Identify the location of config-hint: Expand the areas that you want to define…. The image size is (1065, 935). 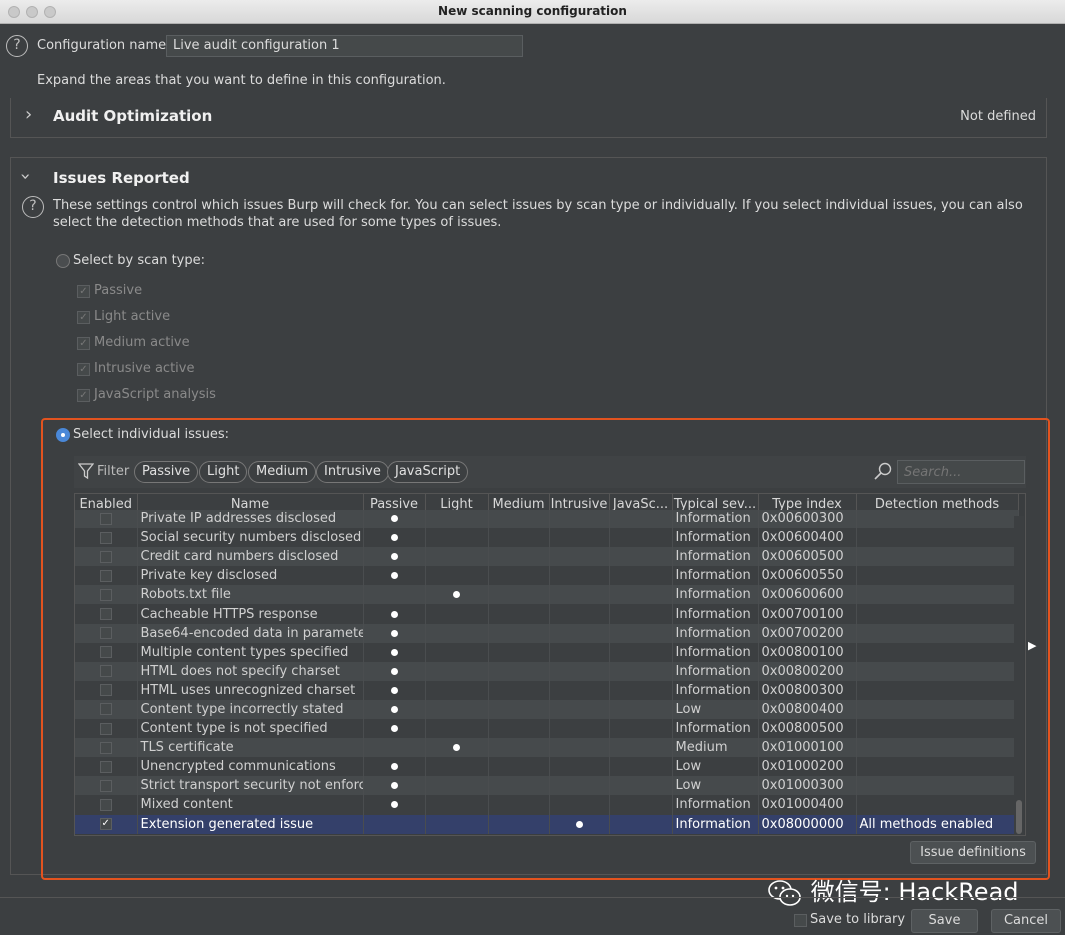
(241, 80).